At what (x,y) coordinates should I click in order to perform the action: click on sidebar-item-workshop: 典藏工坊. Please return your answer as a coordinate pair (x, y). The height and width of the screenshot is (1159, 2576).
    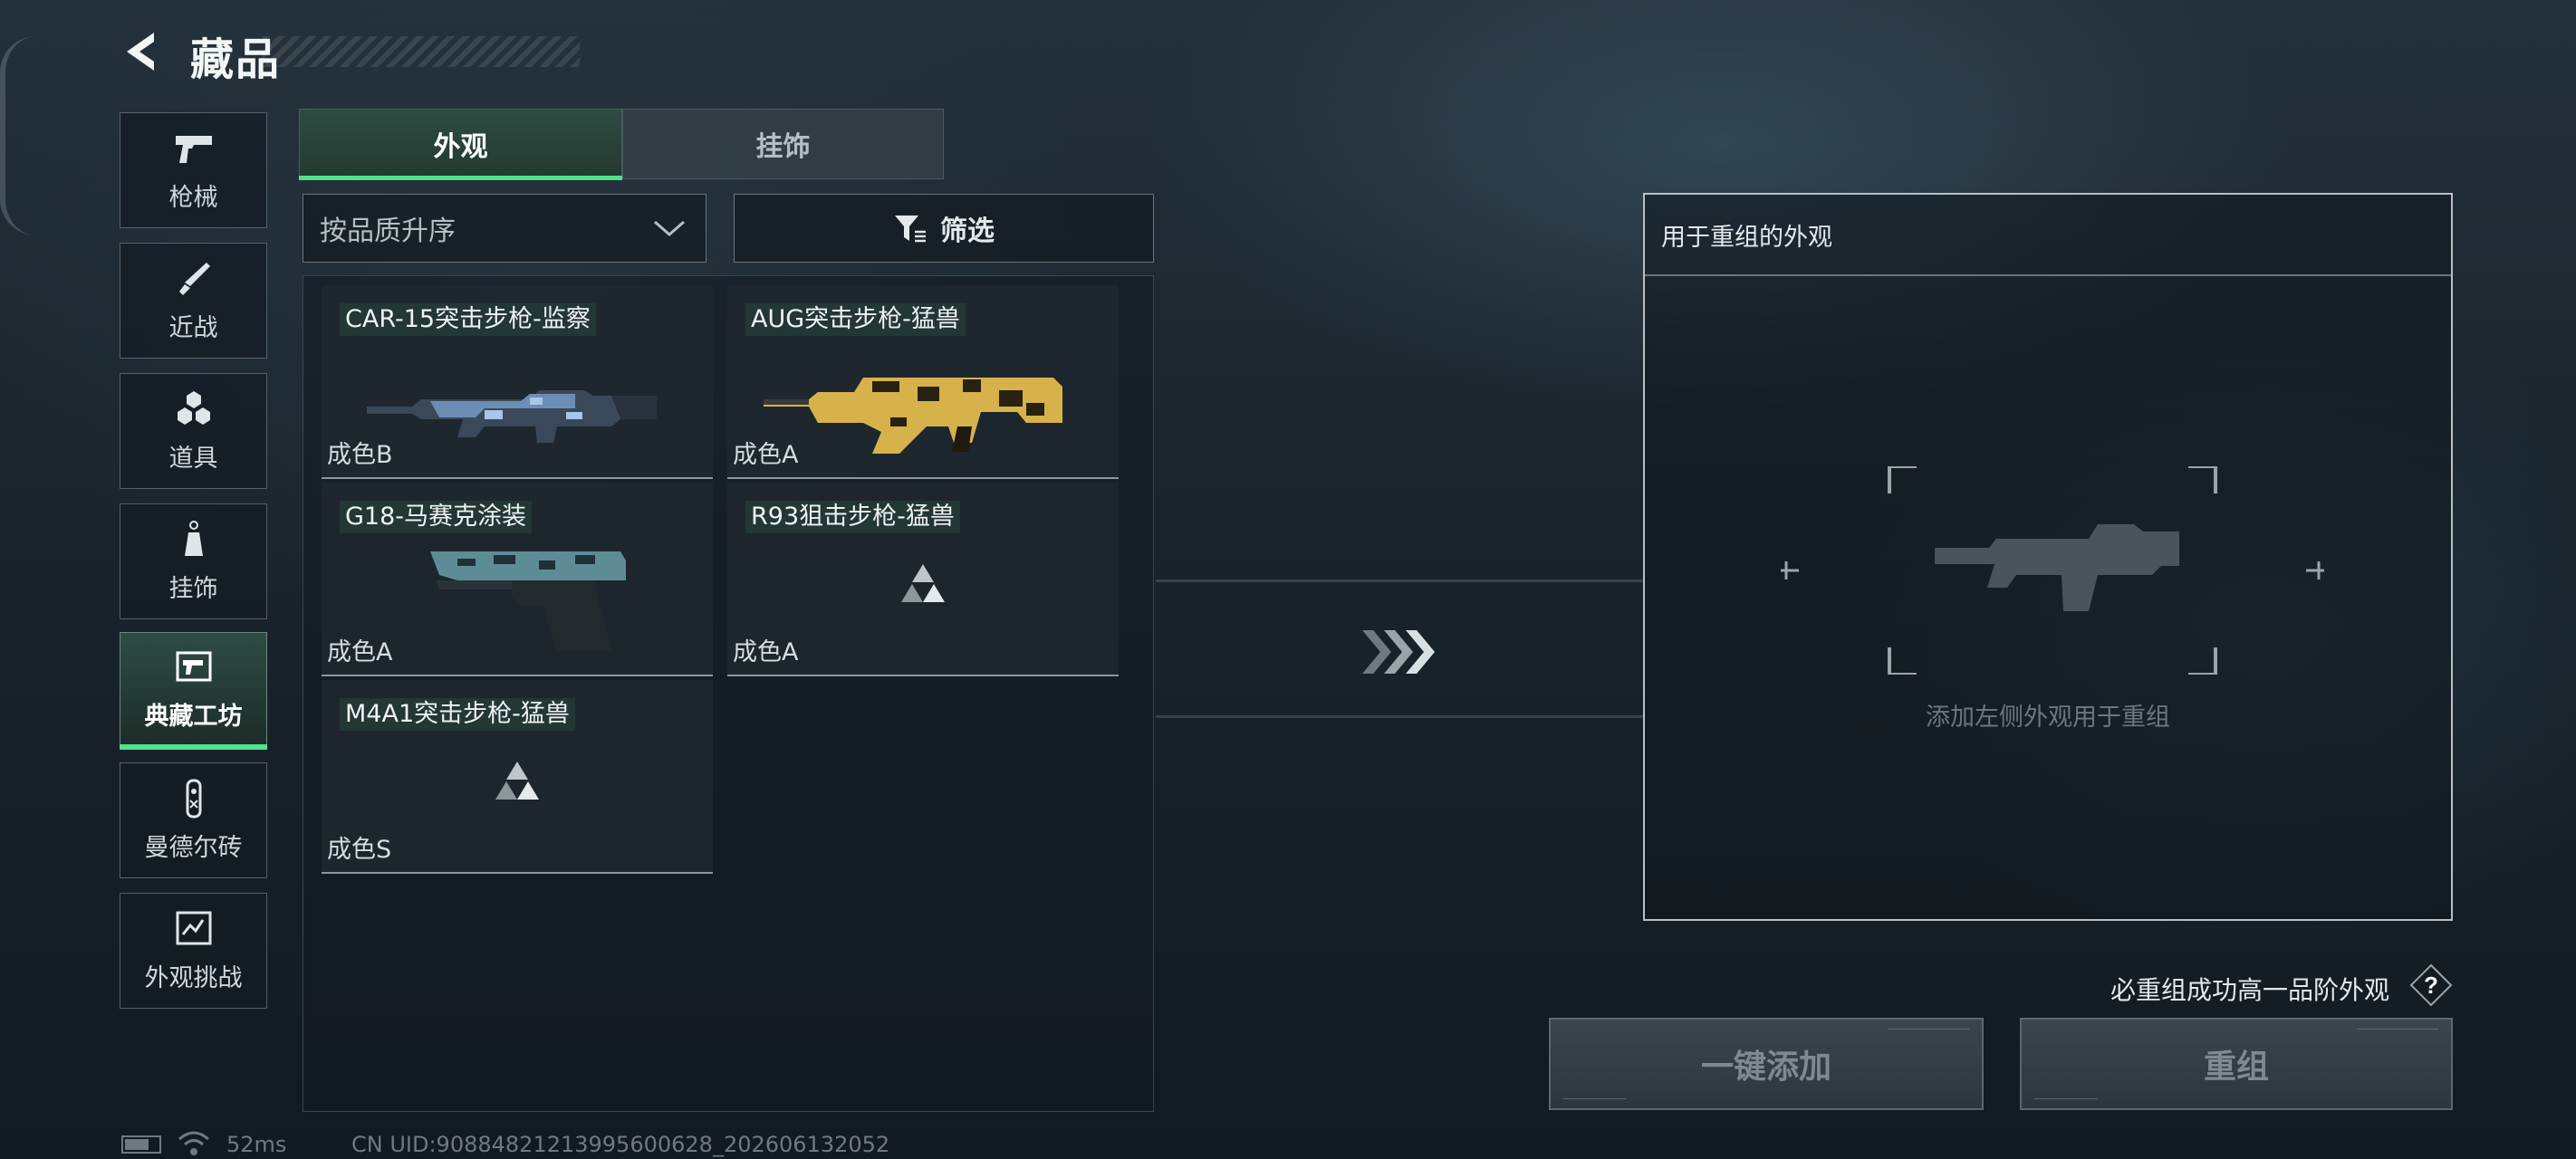
    Looking at the image, I should click on (193, 689).